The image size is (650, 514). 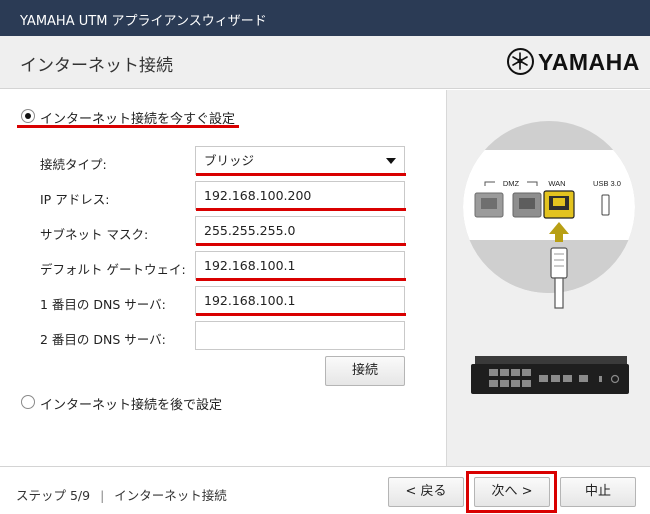 What do you see at coordinates (520, 61) in the screenshot?
I see `tuning-fork-emblem-icon` at bounding box center [520, 61].